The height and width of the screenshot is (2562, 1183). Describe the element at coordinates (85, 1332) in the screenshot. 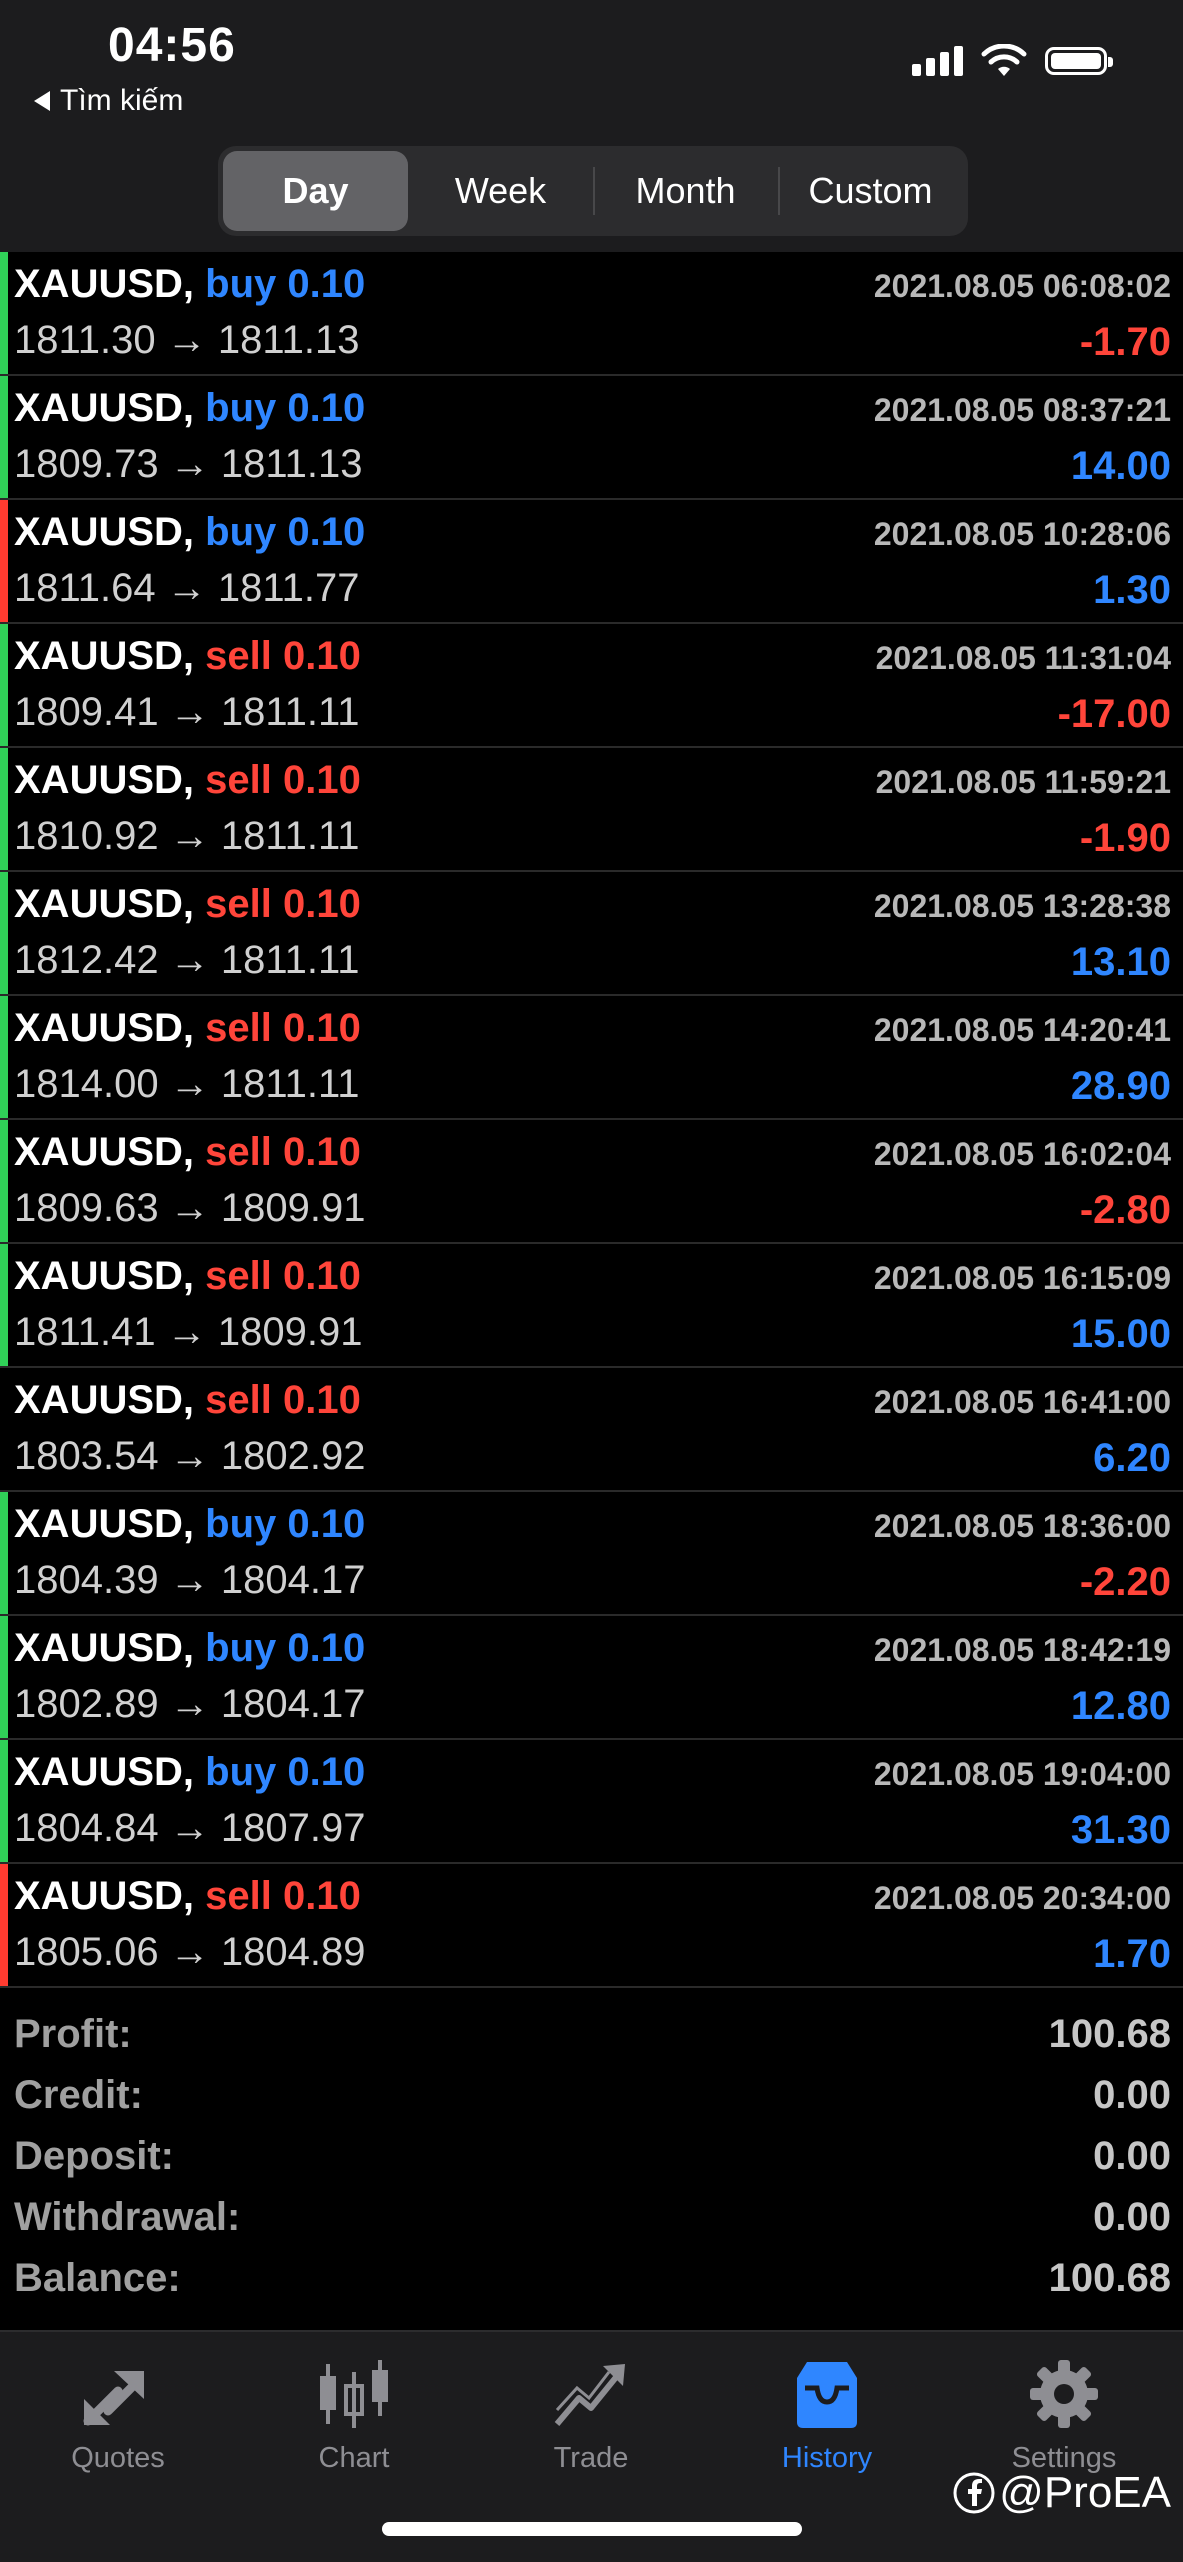

I see `deal-open-price: 1811.41` at that location.